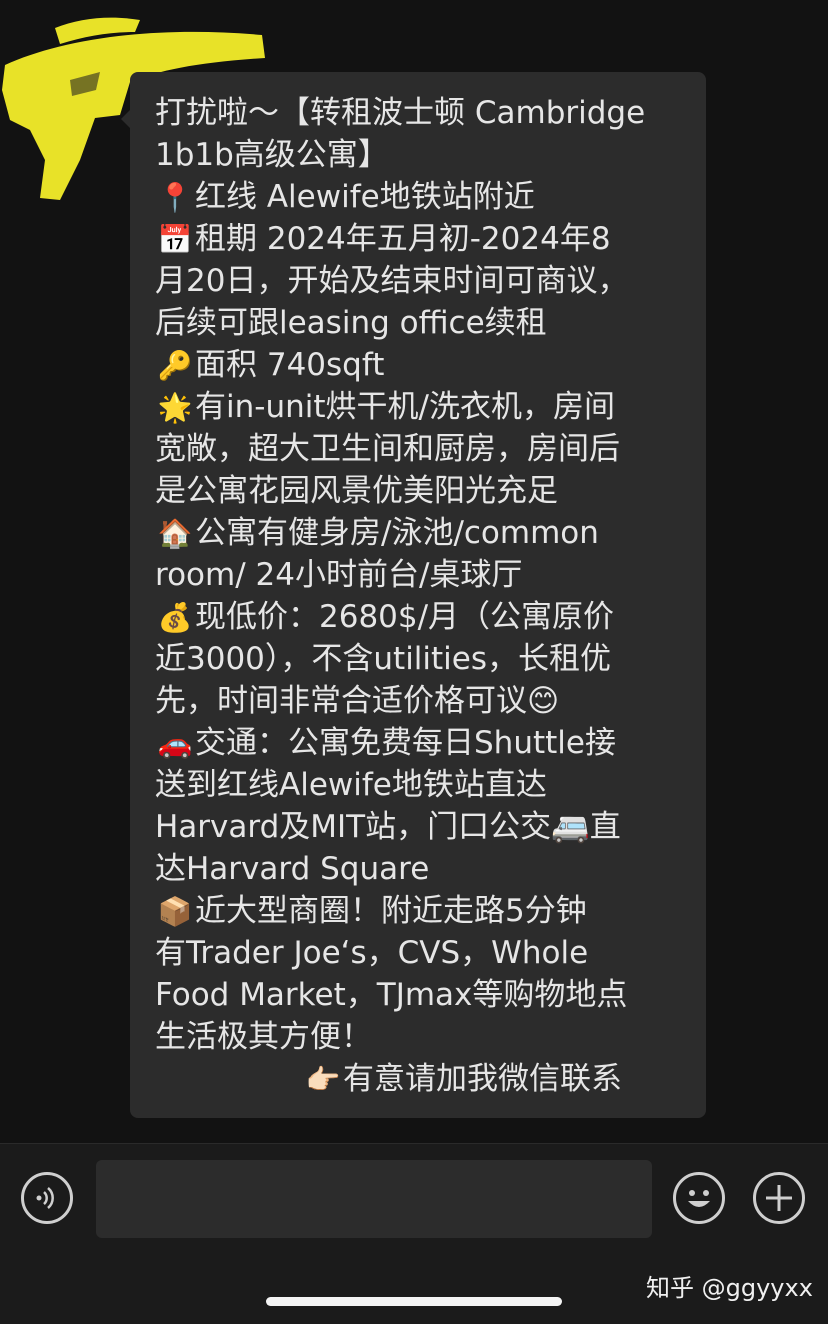  What do you see at coordinates (175, 407) in the screenshot?
I see `line-emoji-icon: 🌟` at bounding box center [175, 407].